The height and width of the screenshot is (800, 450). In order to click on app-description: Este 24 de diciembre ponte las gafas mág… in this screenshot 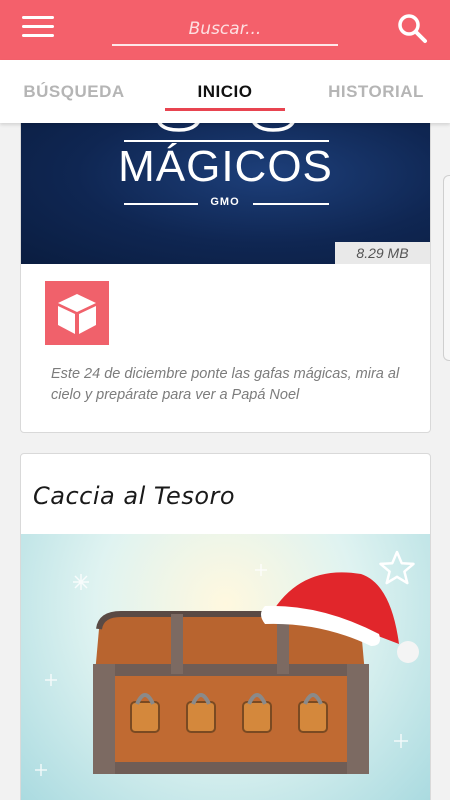, I will do `click(225, 384)`.